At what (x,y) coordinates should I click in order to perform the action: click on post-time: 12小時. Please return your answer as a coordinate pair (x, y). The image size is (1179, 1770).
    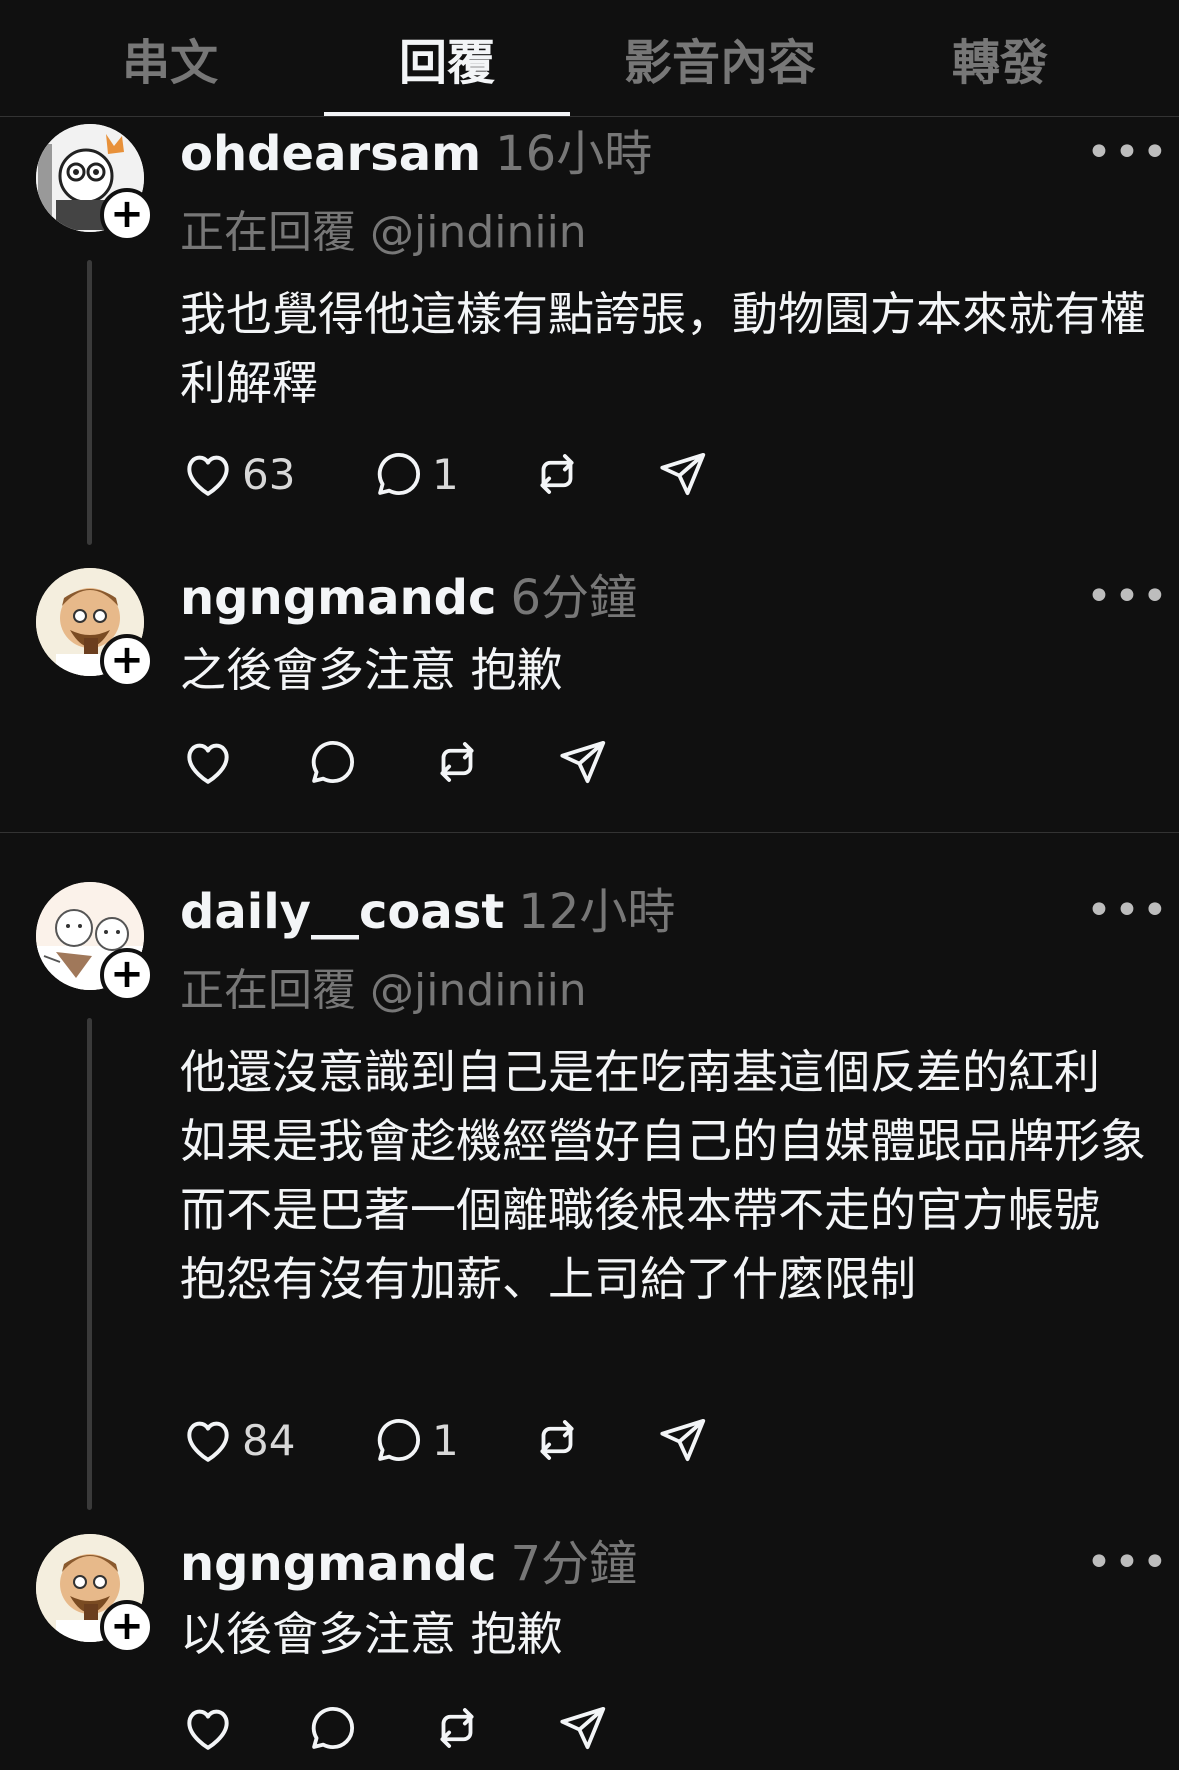
    Looking at the image, I should click on (597, 912).